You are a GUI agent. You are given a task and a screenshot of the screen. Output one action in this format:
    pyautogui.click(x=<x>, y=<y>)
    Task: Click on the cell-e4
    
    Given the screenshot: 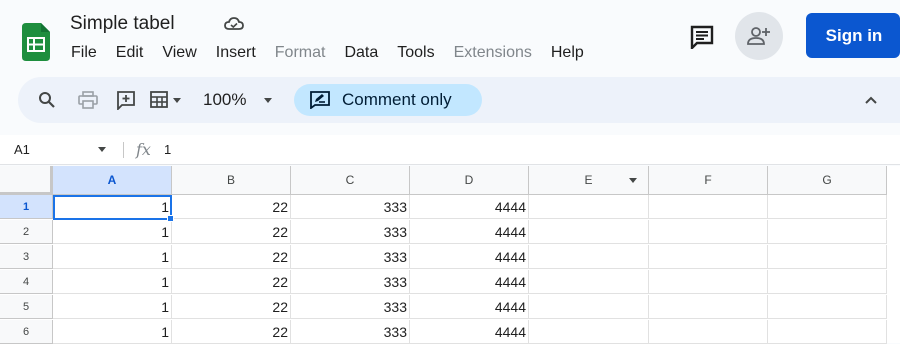 What is the action you would take?
    pyautogui.click(x=589, y=282)
    